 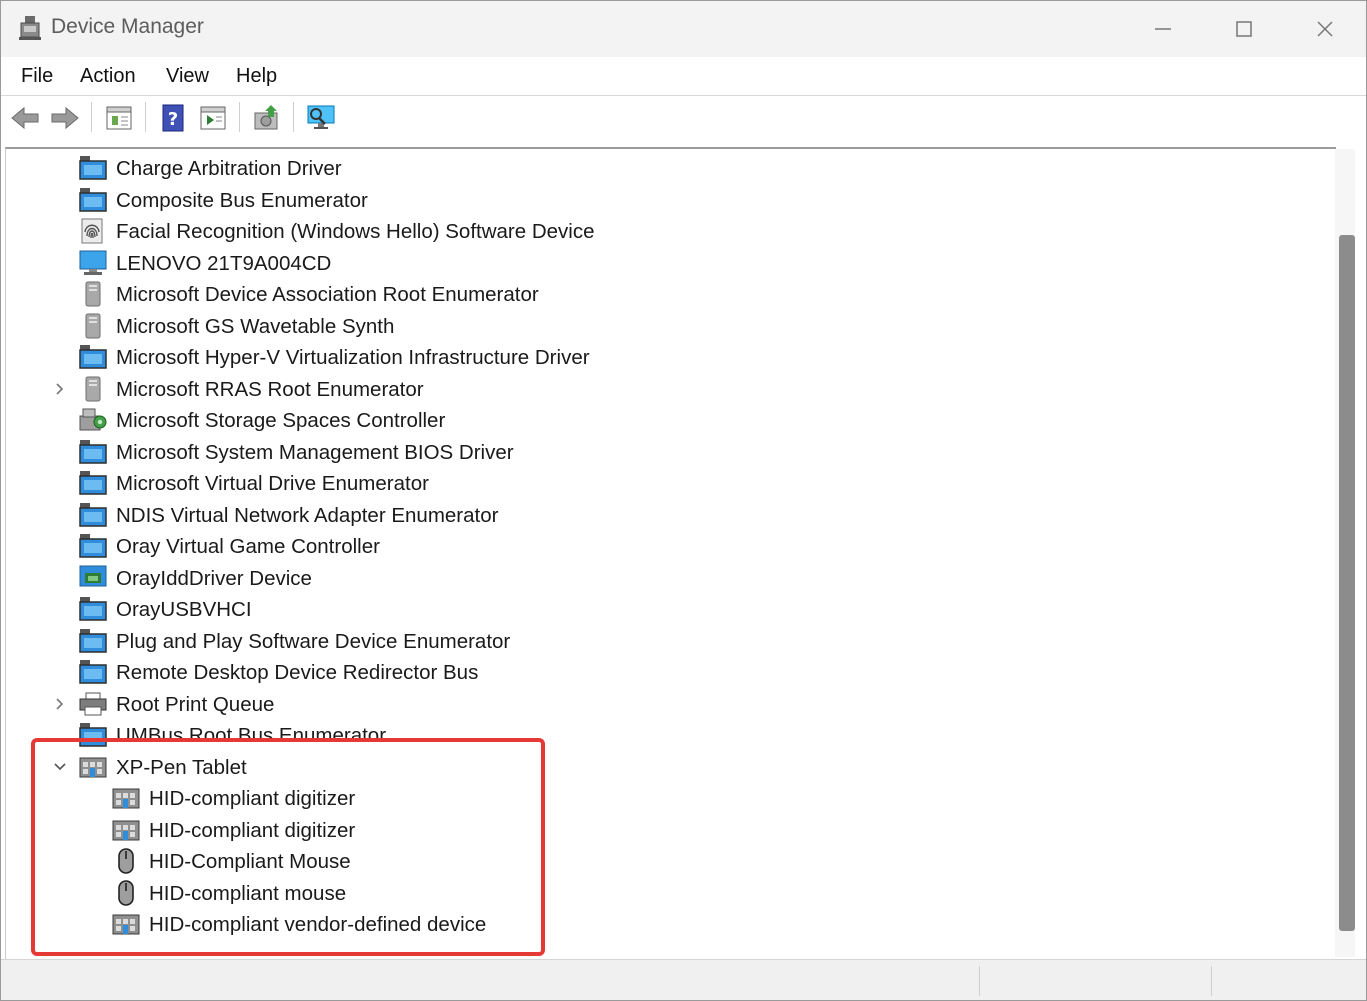 I want to click on menu-file: File, so click(x=37, y=76).